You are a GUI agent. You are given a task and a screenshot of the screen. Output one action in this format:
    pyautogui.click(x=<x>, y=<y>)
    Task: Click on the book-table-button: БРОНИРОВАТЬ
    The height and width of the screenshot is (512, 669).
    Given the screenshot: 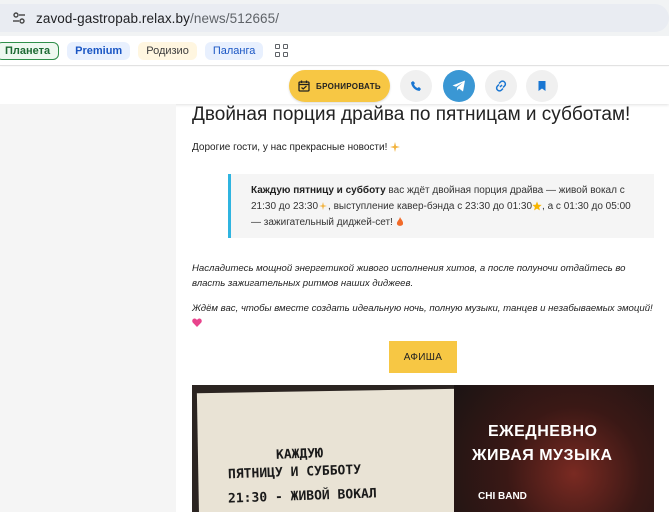 What is the action you would take?
    pyautogui.click(x=339, y=86)
    